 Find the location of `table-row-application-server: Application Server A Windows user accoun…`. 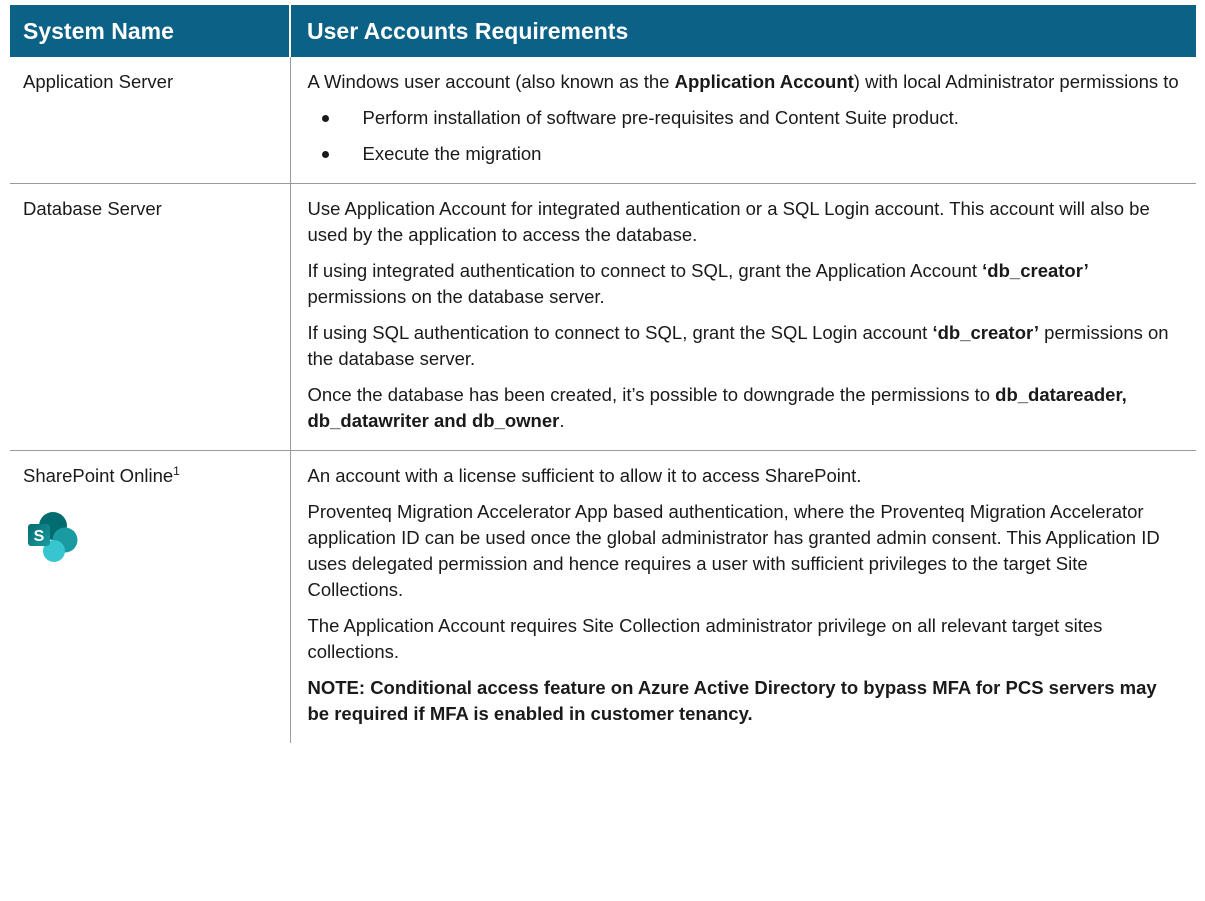

table-row-application-server: Application Server A Windows user accoun… is located at coordinates (603, 120).